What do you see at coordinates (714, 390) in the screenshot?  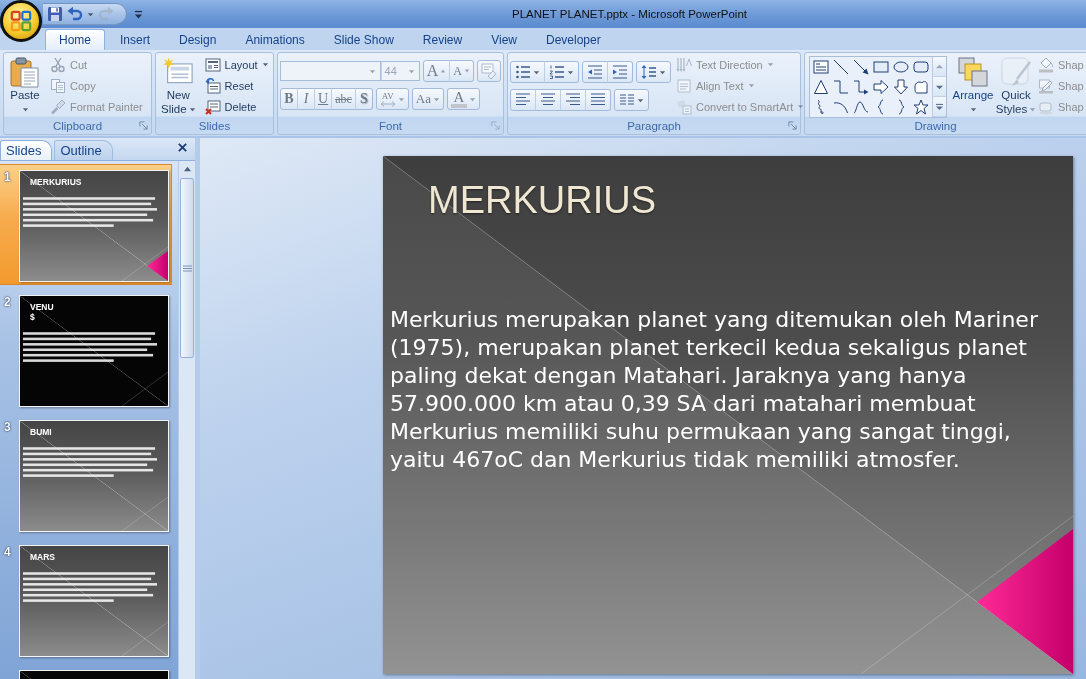 I see `slide-body-text: Merkurius merupakan planet yang ditemukan oleh Mariner (1975), merupakan planet terkecil kedua sekaligus planet paling dekat dengan Matahari. Jaraknya yang hanya 57.900.000 km atau 0,39 SA dari matahari membuat Merkurius memiliki suhu permukaan yang sangat tinggi, yaitu 467oC dan Merkurius tidak memiliki atmosfer.` at bounding box center [714, 390].